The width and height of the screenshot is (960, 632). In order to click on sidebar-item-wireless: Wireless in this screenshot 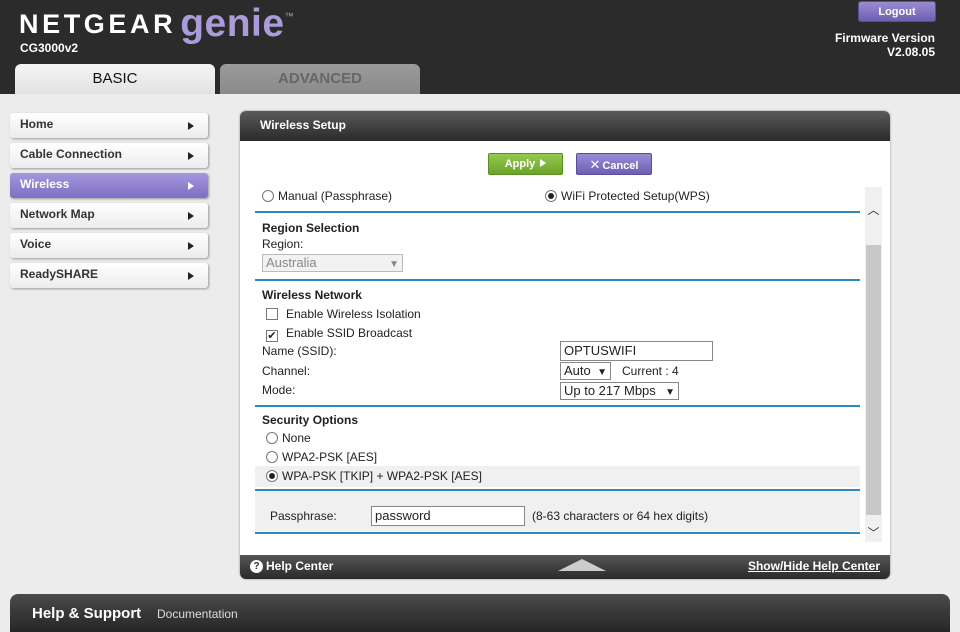, I will do `click(109, 185)`.